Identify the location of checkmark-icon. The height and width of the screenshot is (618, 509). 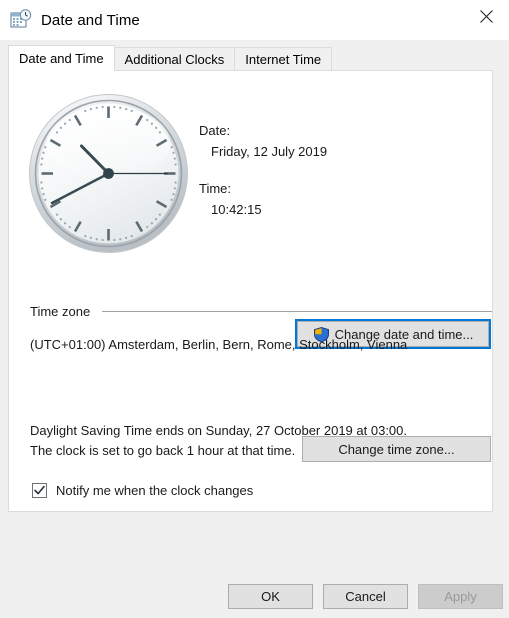
(39, 490).